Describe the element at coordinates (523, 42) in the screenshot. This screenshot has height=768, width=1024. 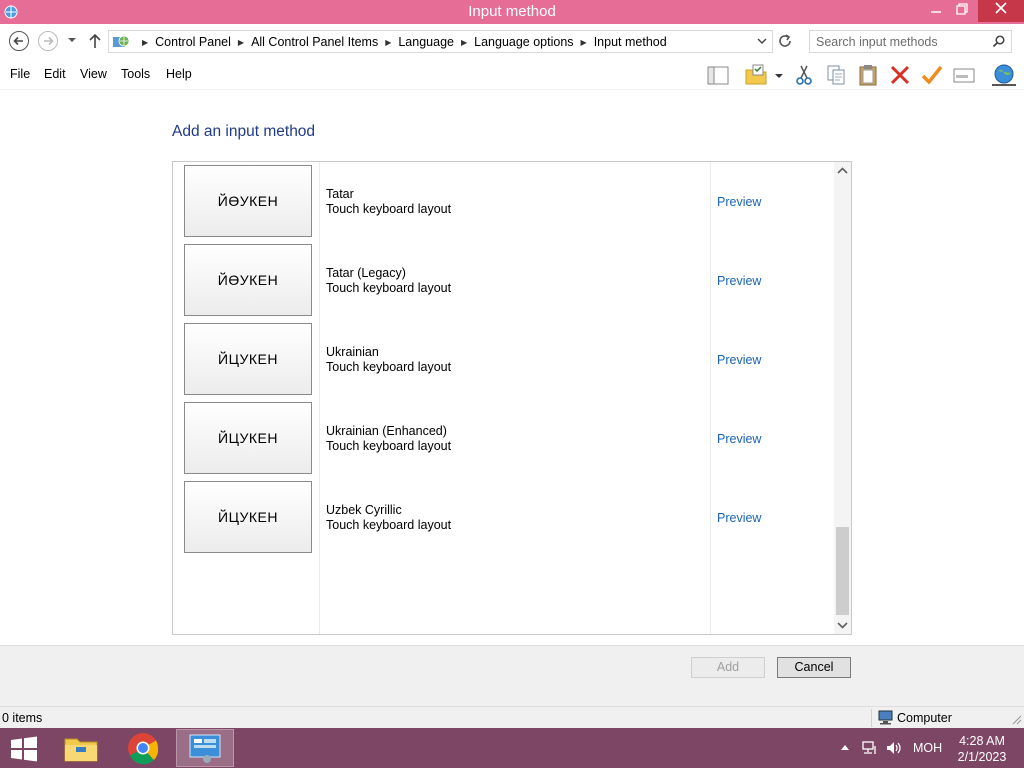
I see `breadcrumb-language-options: Language options` at that location.